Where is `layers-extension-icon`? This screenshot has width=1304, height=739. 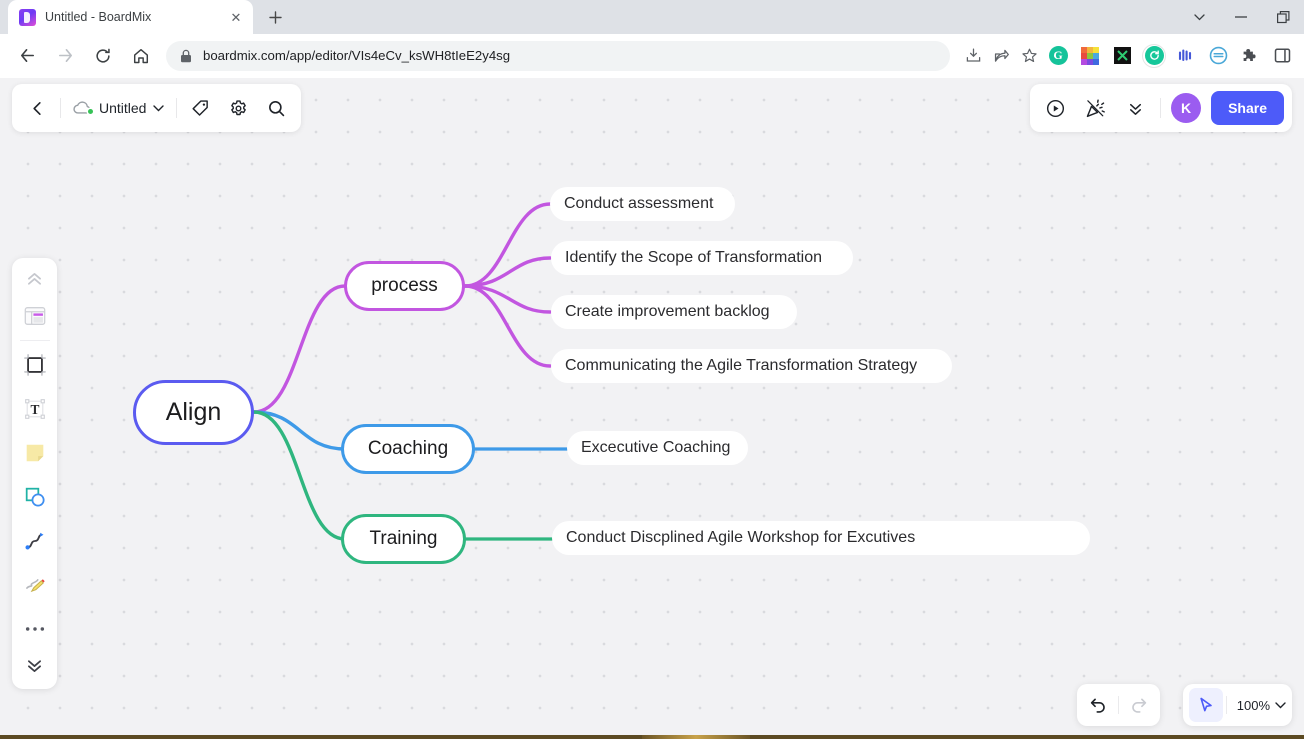 layers-extension-icon is located at coordinates (1218, 56).